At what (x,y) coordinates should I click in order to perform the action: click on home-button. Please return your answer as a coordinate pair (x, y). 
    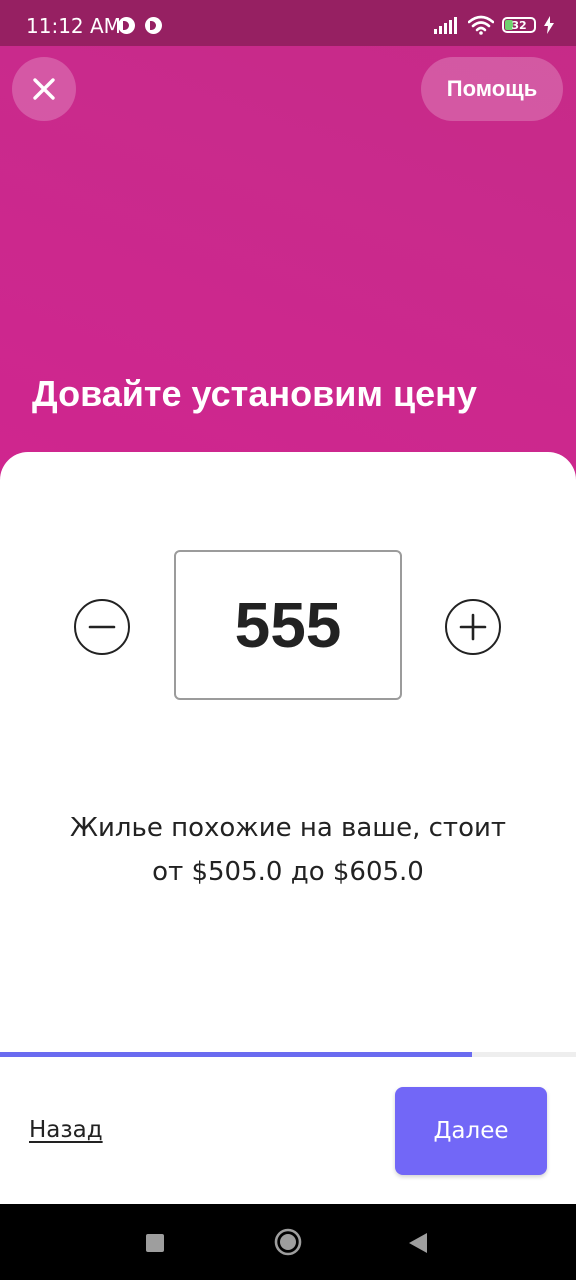
    Looking at the image, I should click on (288, 1242).